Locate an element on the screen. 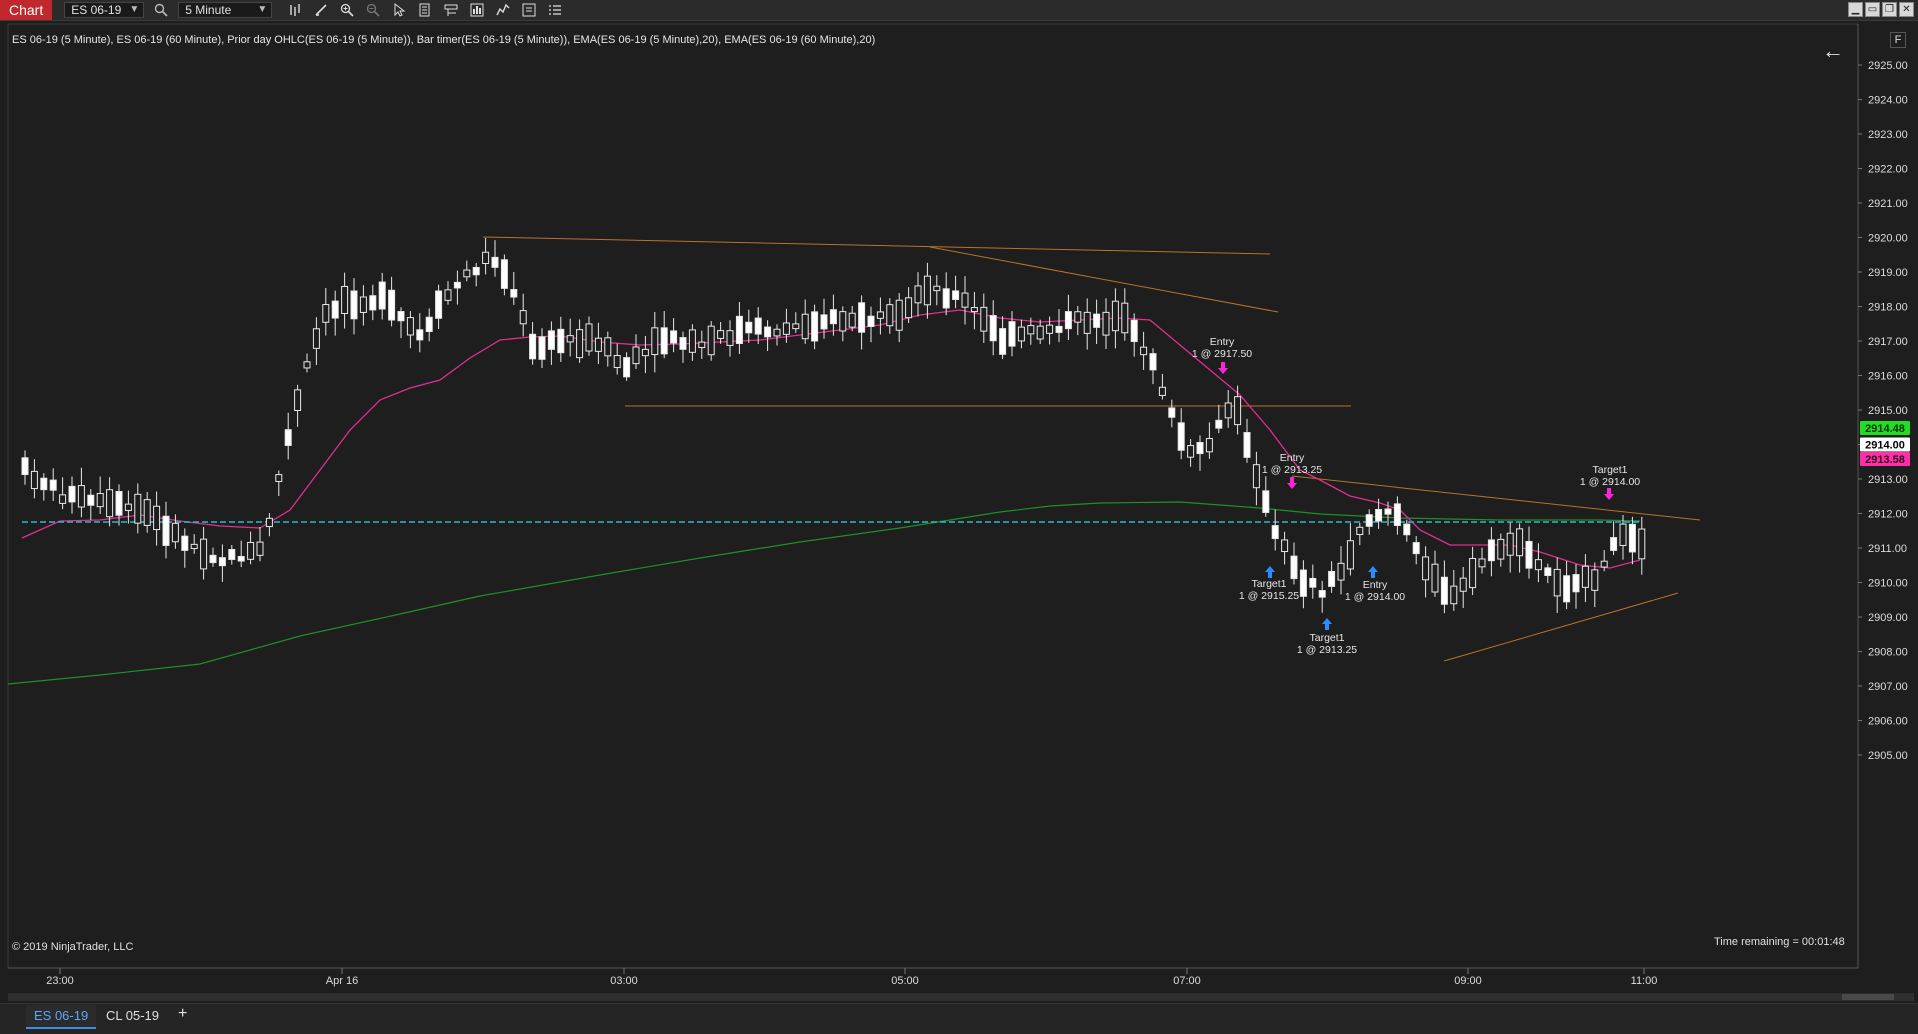  price-tick-label: 2906.00 is located at coordinates (1888, 722).